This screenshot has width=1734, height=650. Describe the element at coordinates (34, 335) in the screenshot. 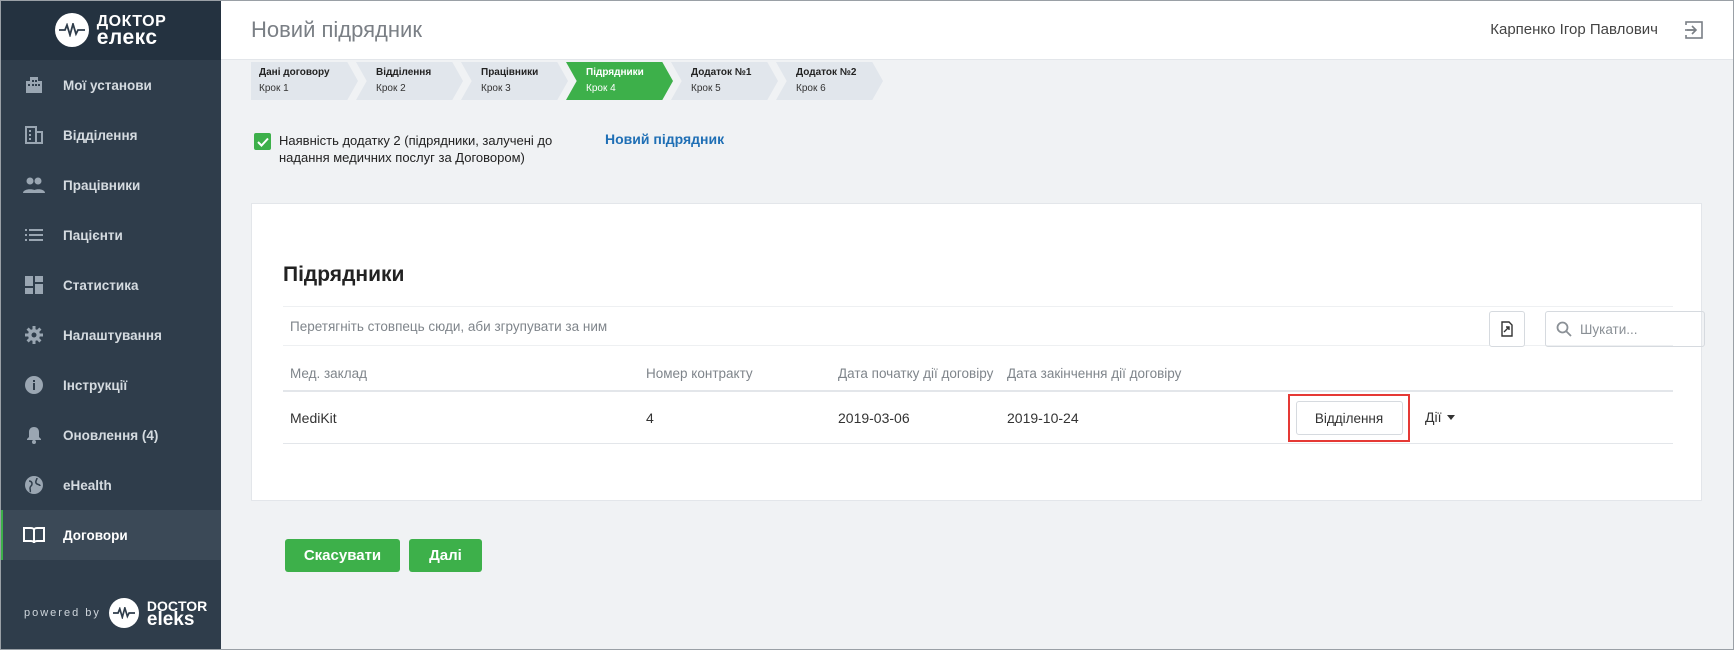

I see `gear-icon` at that location.